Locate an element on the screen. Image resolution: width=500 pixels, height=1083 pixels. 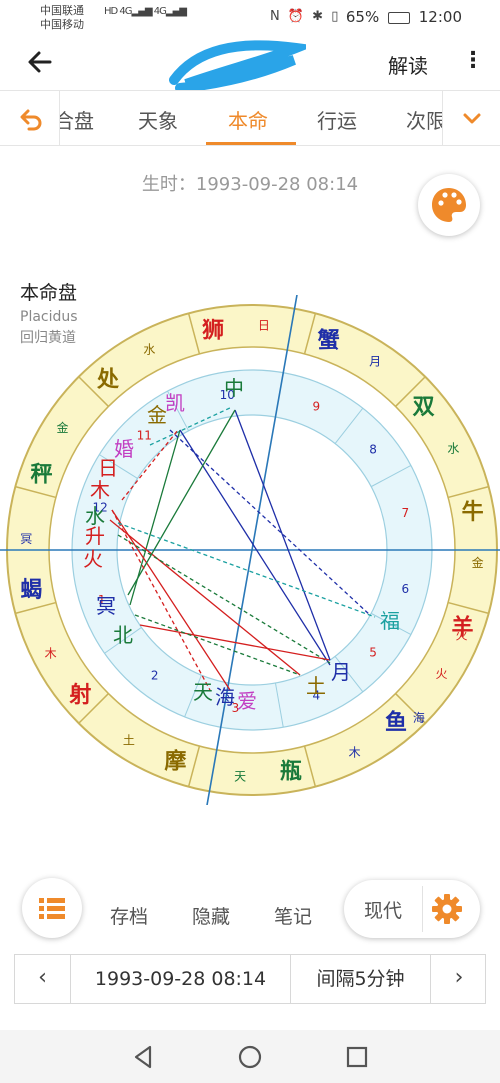
chevron-down-icon is located at coordinates (471, 118).